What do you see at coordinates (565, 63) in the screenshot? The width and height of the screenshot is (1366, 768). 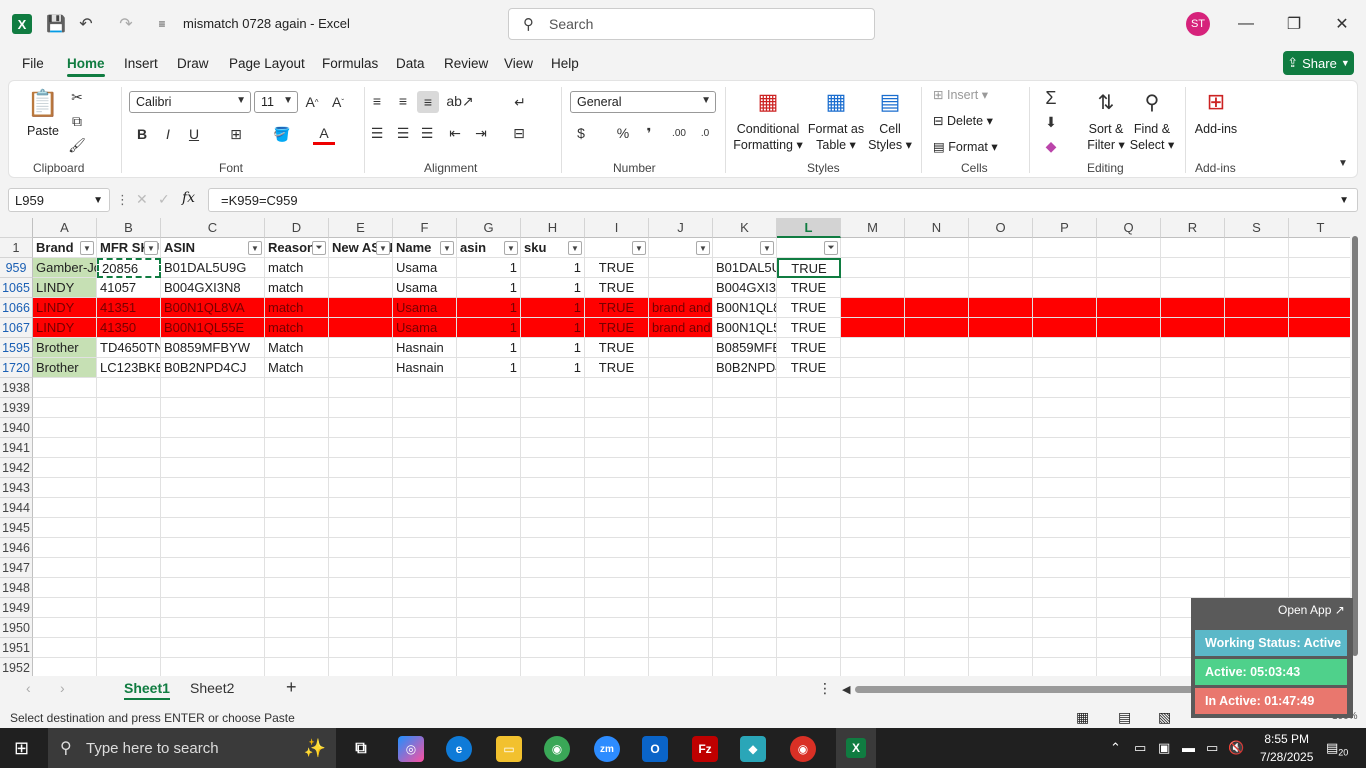 I see `tab-help: Help` at bounding box center [565, 63].